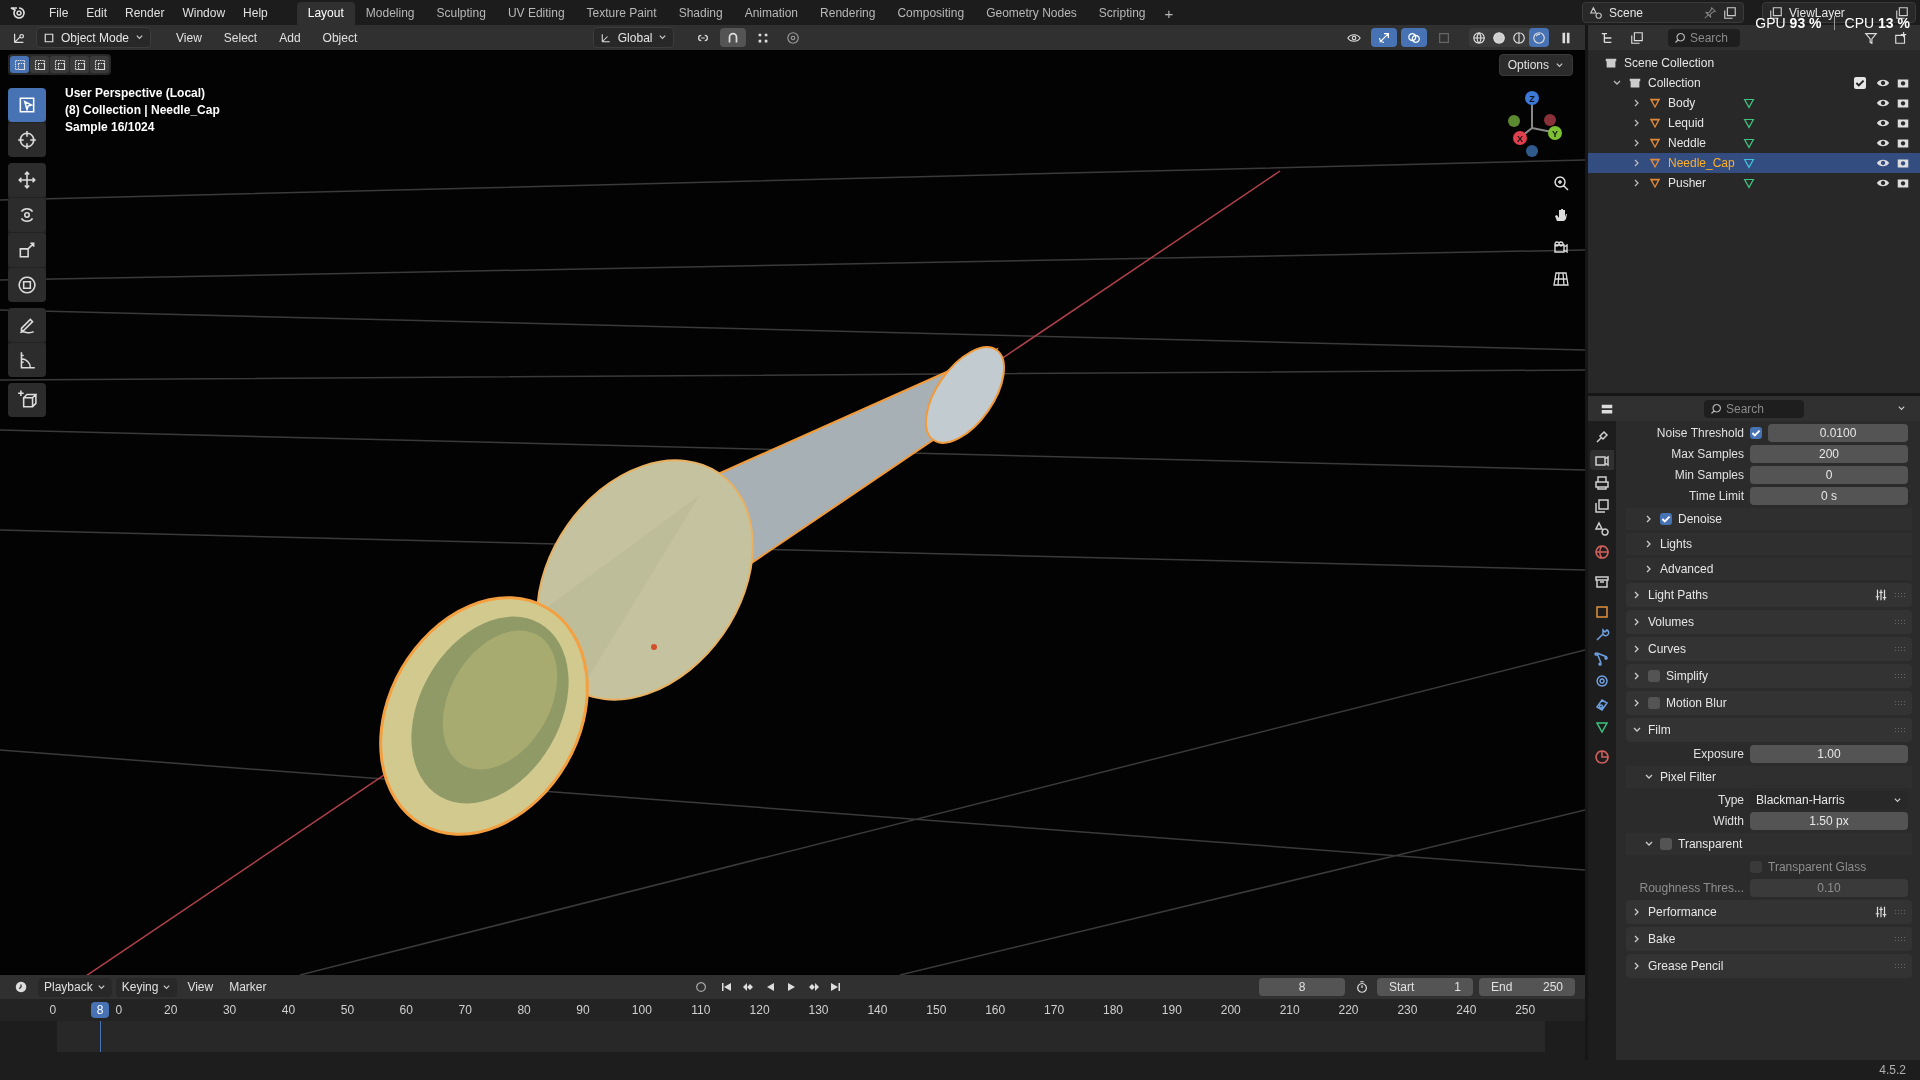 Image resolution: width=1920 pixels, height=1080 pixels. What do you see at coordinates (536, 13) in the screenshot?
I see `workspace-tab: UV Editing` at bounding box center [536, 13].